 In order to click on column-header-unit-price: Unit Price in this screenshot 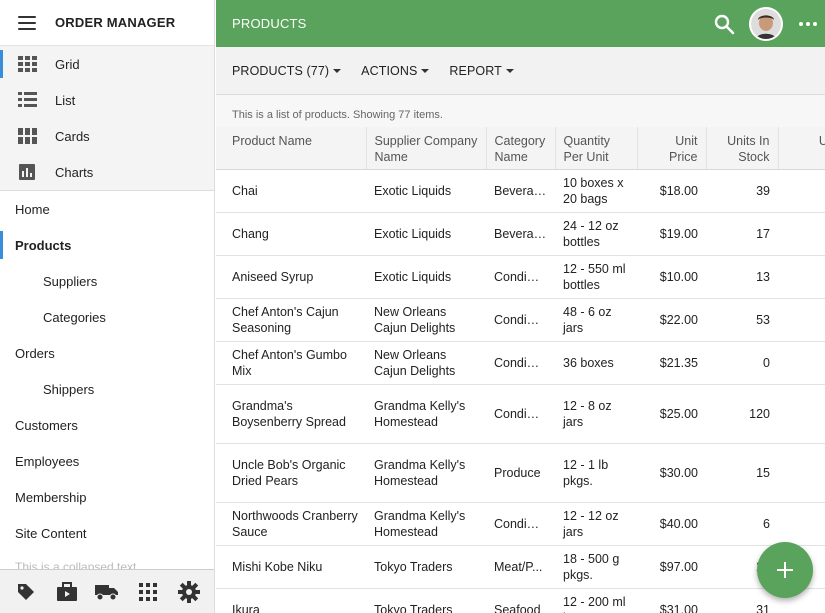, I will do `click(672, 148)`.